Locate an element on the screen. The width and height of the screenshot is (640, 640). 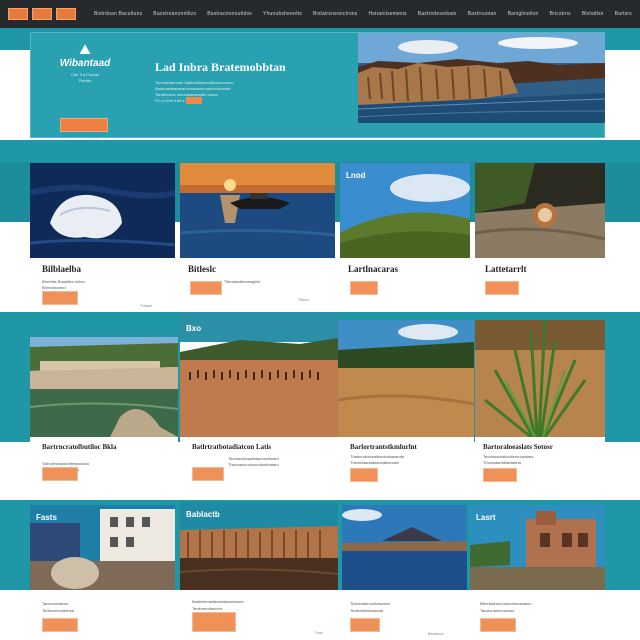
card-photo-desert-crowd: Bxo is located at coordinates (259, 374).